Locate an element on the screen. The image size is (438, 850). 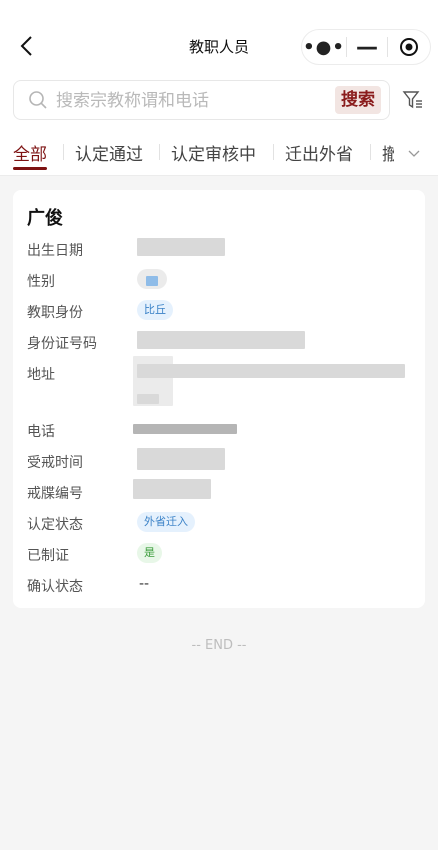
search-button: 搜索 is located at coordinates (358, 100).